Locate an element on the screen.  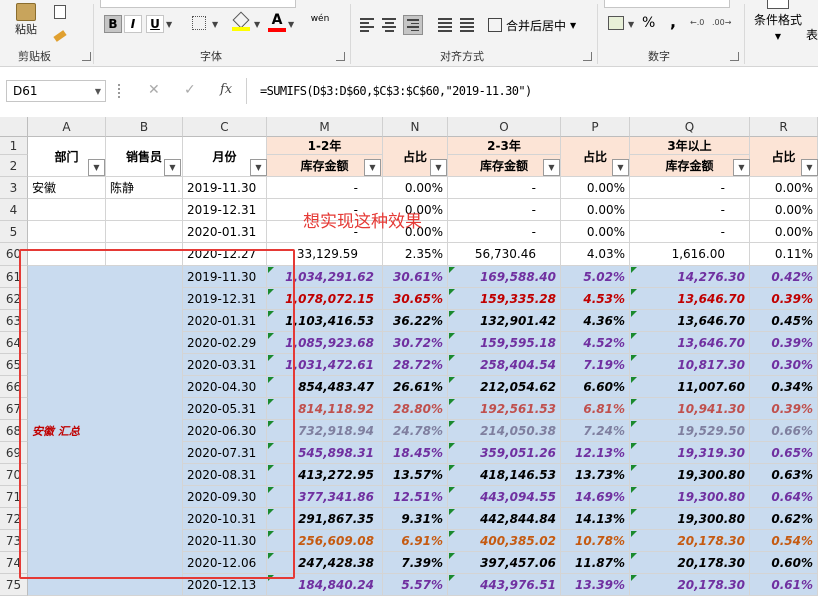
select-all-button is located at coordinates (14, 127).